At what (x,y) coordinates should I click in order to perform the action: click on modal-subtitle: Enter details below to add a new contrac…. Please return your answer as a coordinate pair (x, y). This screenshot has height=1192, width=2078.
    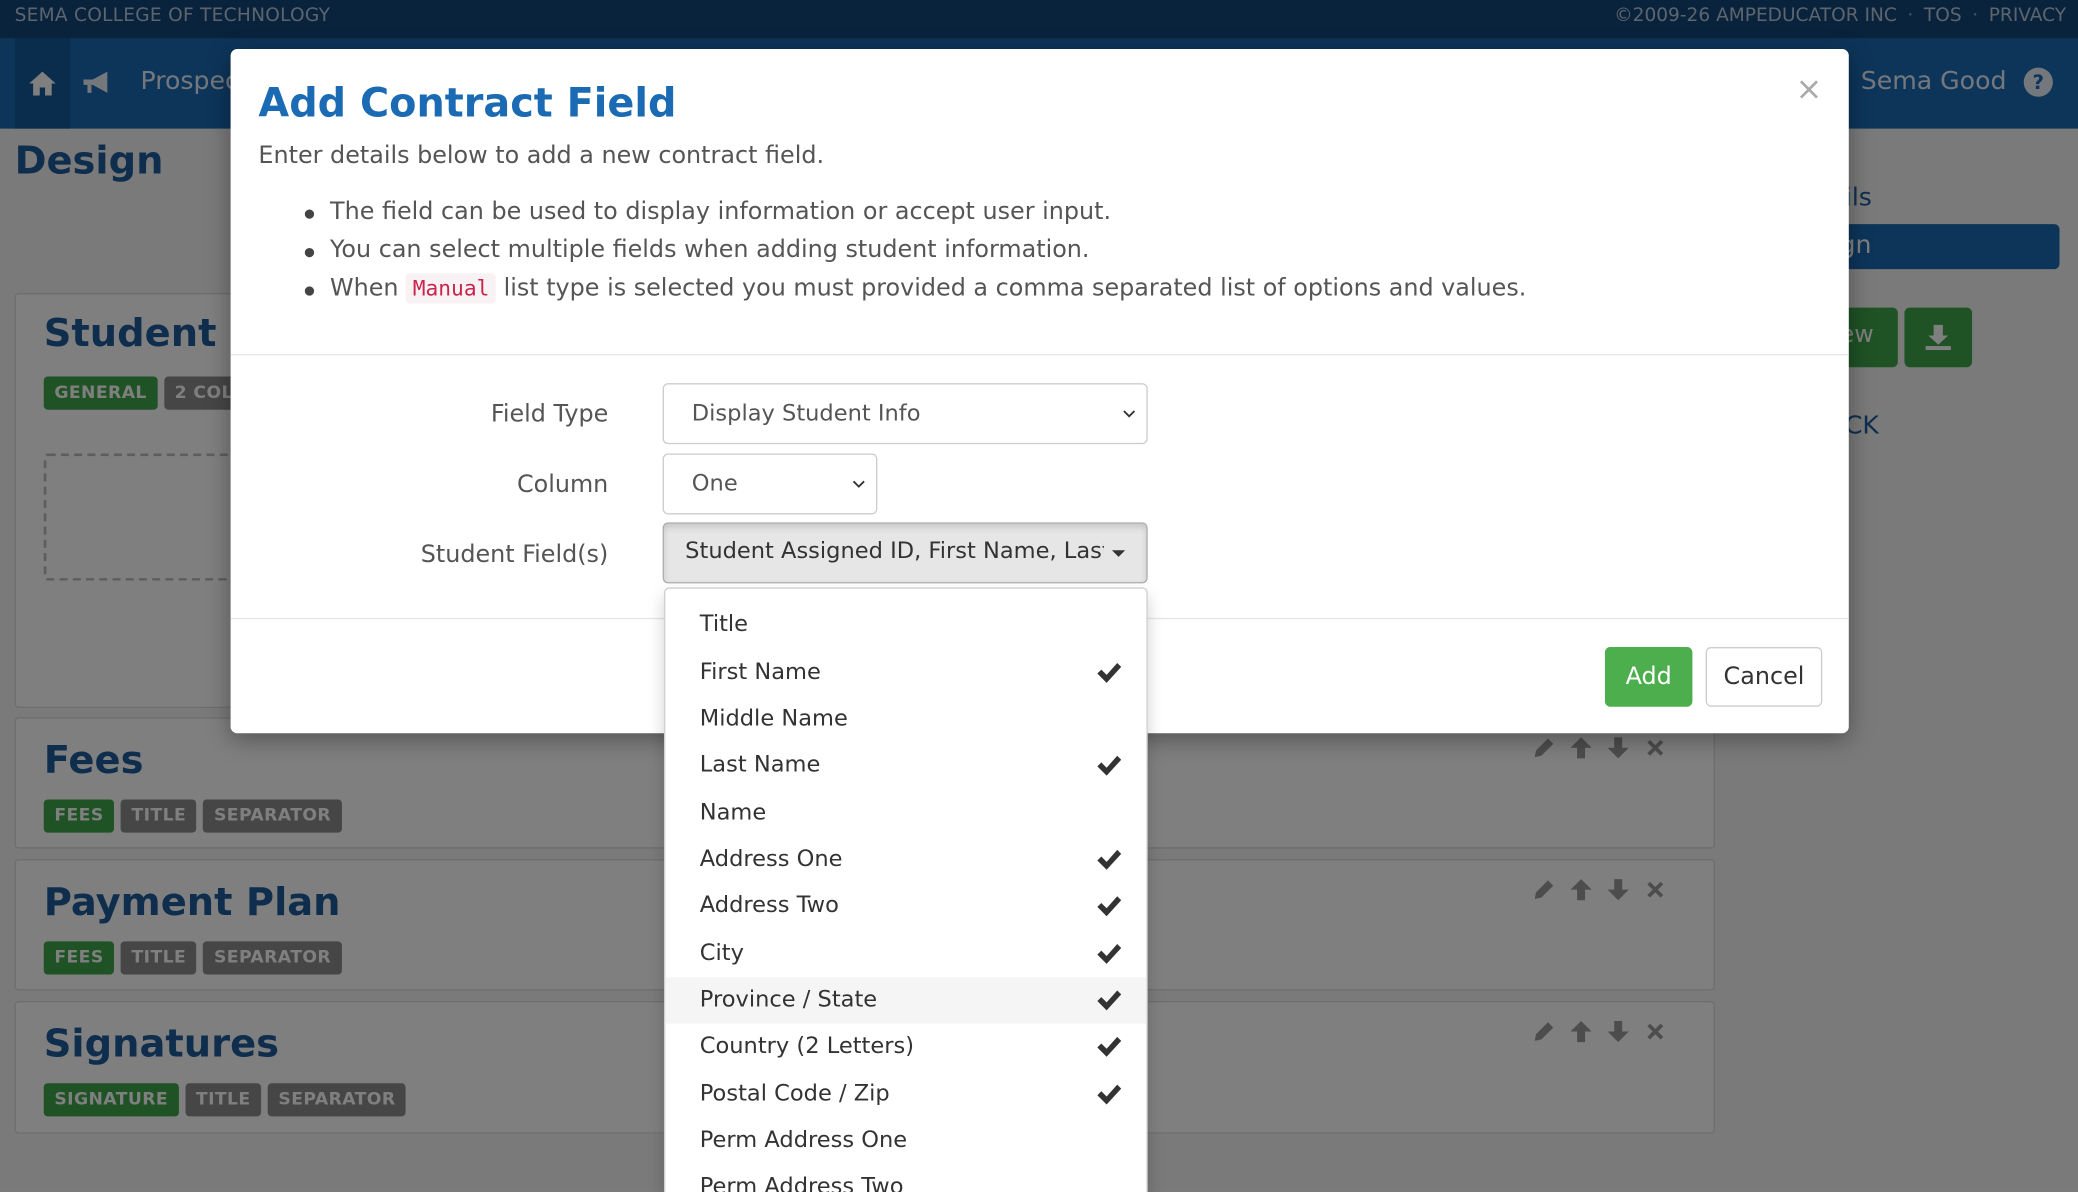
    Looking at the image, I should click on (541, 155).